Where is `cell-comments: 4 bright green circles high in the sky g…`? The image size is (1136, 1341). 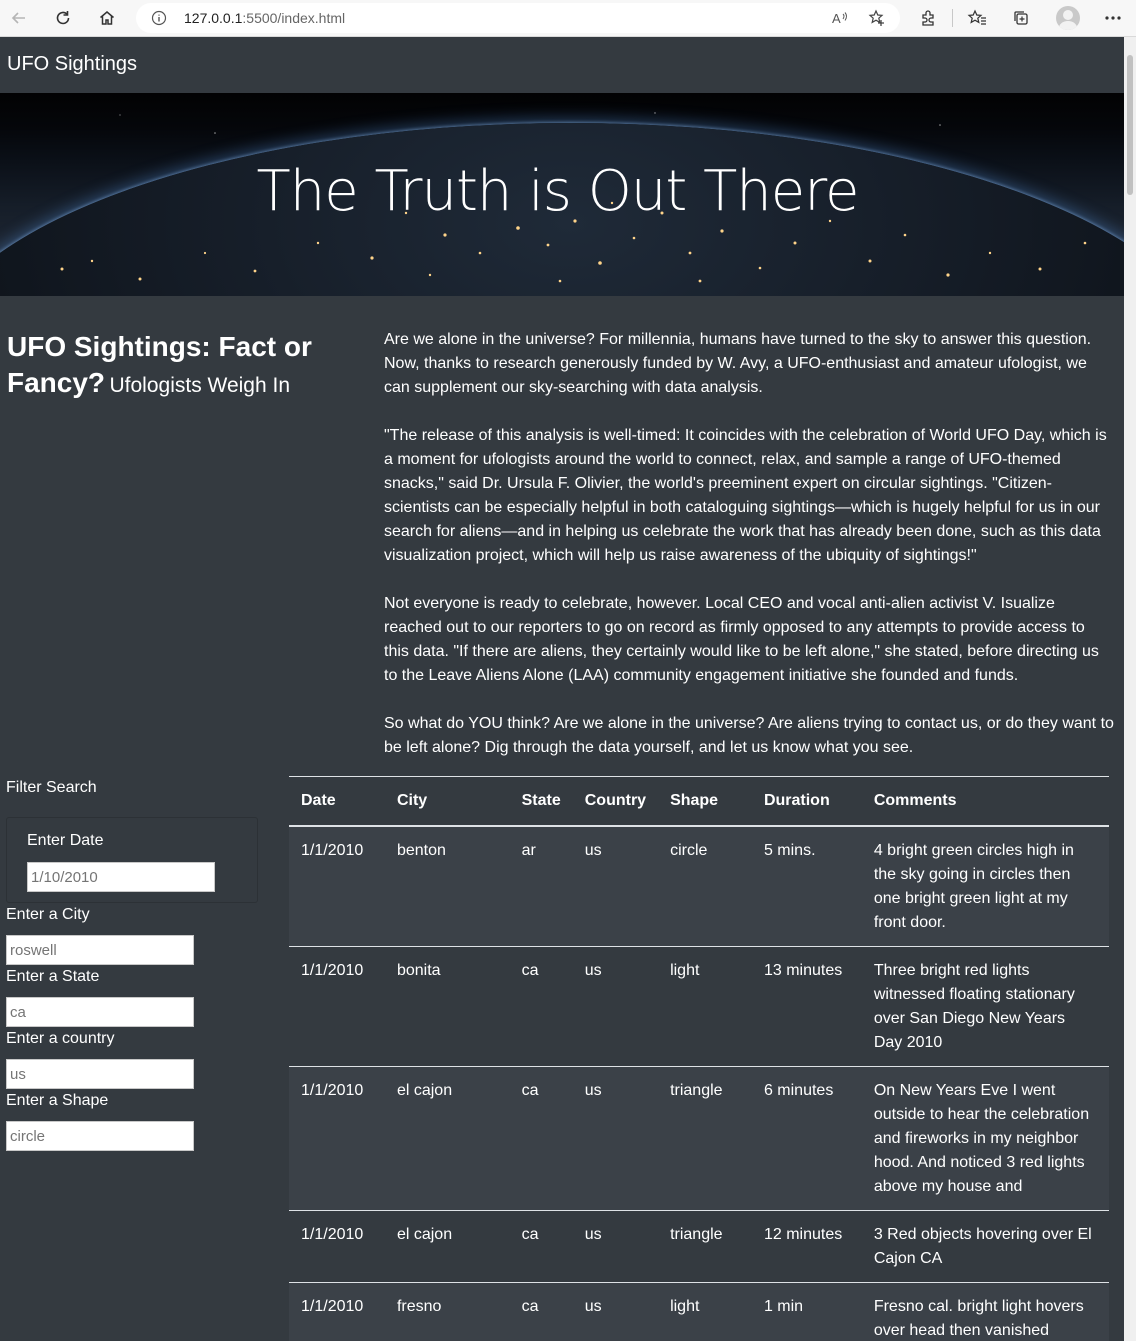
cell-comments: 4 bright green circles high in the sky g… is located at coordinates (985, 886).